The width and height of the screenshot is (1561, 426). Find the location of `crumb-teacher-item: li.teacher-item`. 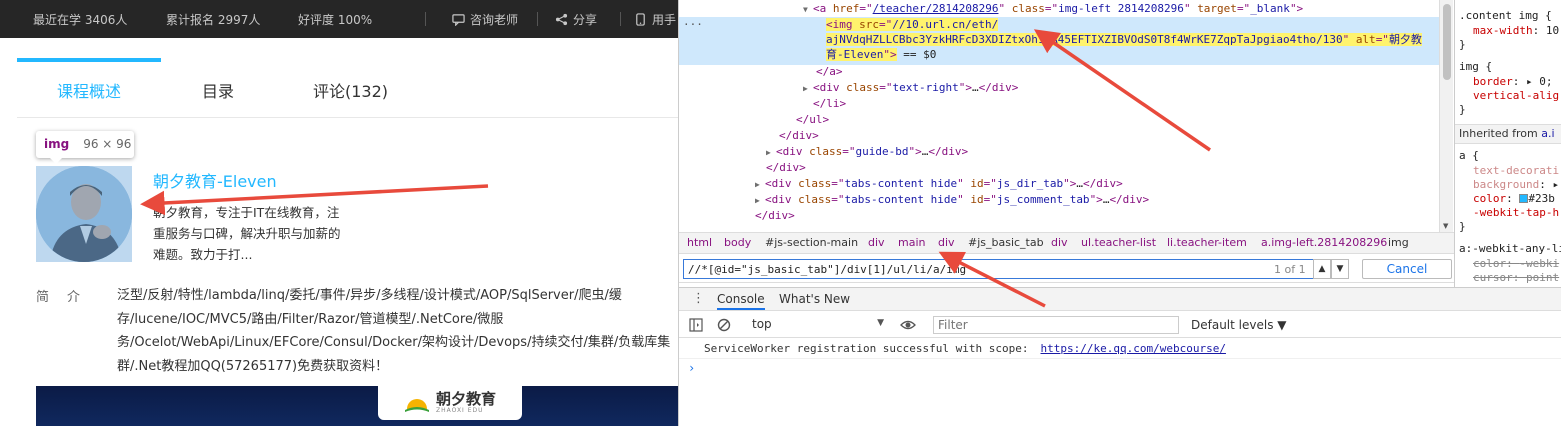

crumb-teacher-item: li.teacher-item is located at coordinates (1207, 243).